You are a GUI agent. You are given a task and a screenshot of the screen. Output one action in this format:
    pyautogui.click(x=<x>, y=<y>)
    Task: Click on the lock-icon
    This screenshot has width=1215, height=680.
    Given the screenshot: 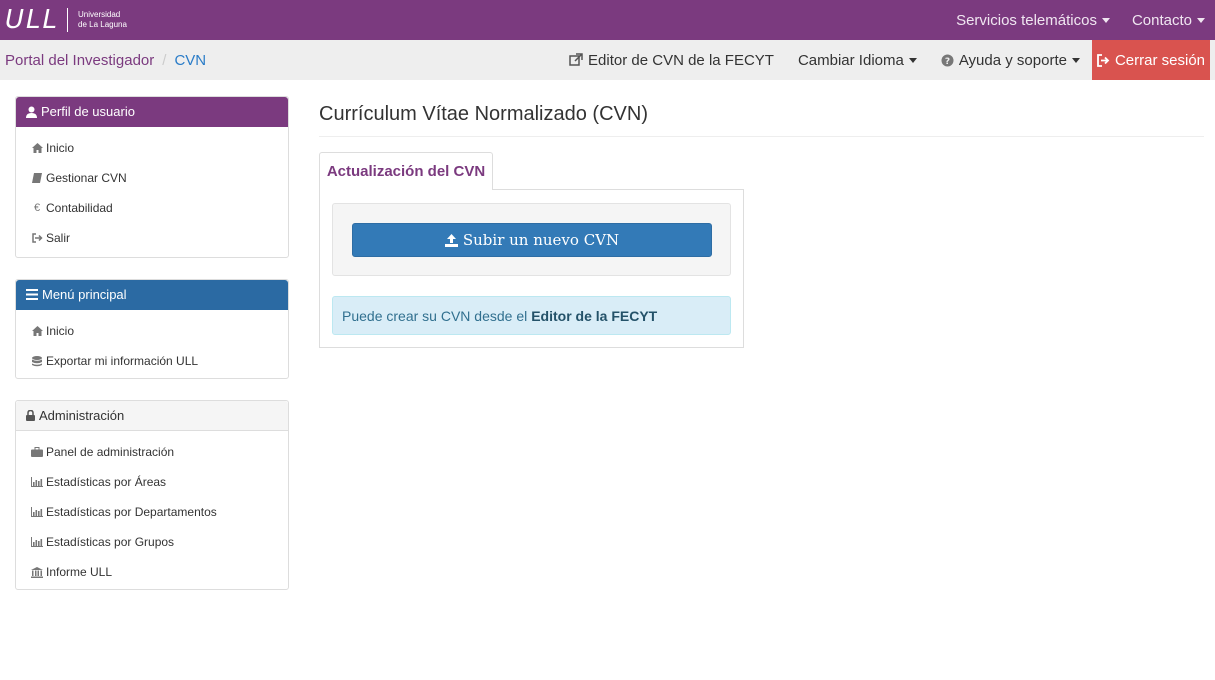 What is the action you would take?
    pyautogui.click(x=30, y=415)
    